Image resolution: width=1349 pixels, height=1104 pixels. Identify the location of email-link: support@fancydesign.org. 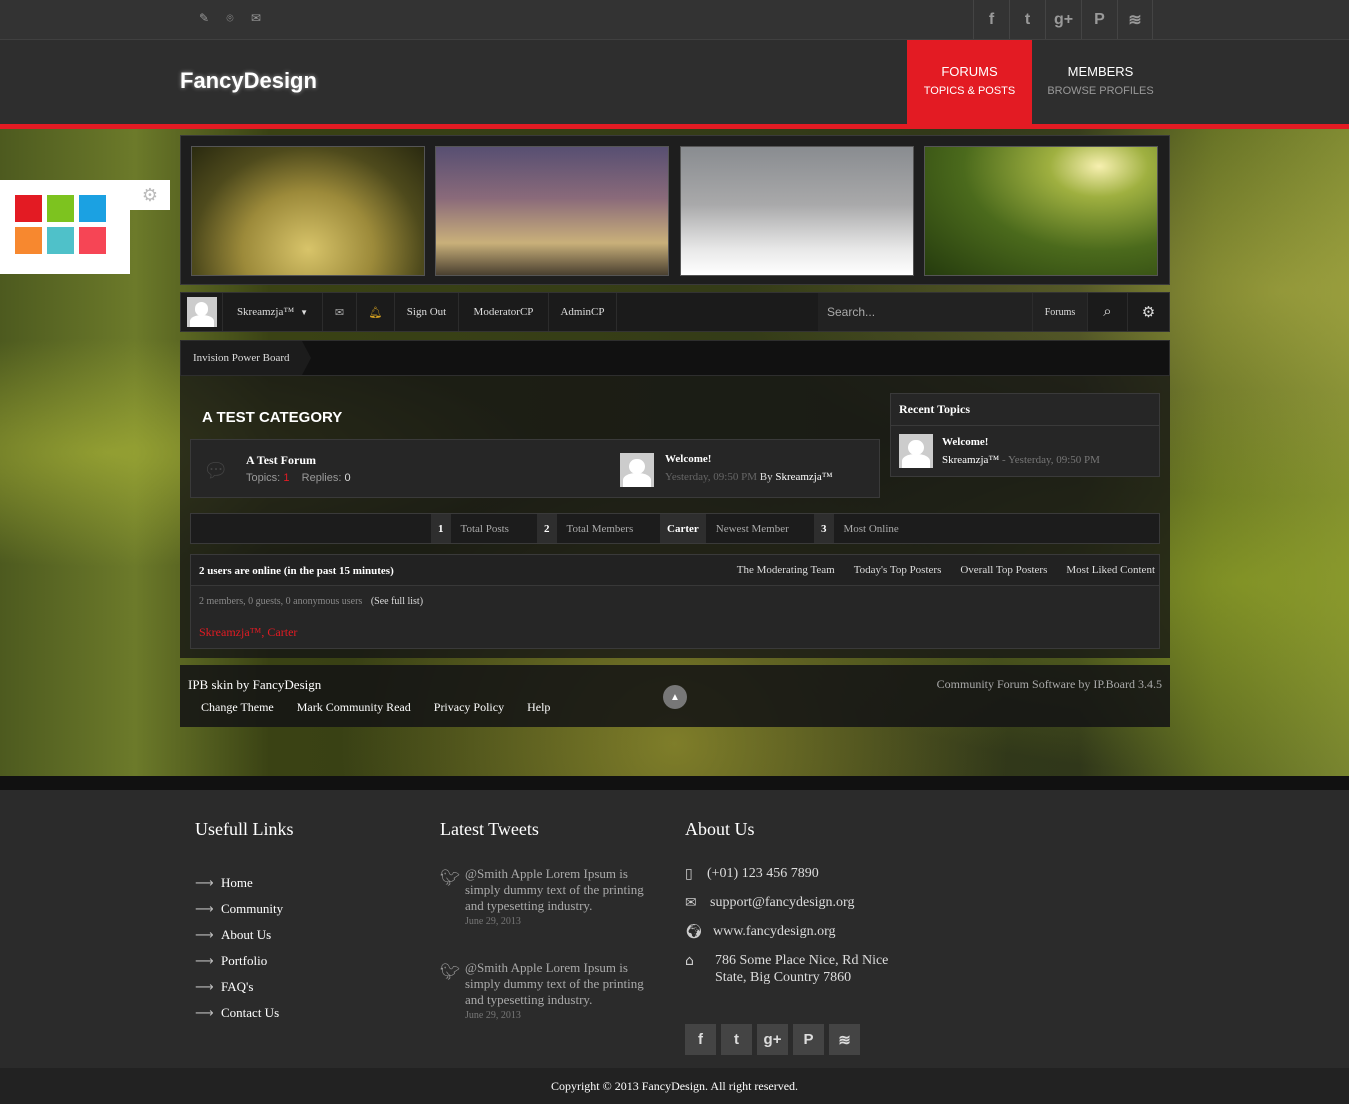
(782, 903).